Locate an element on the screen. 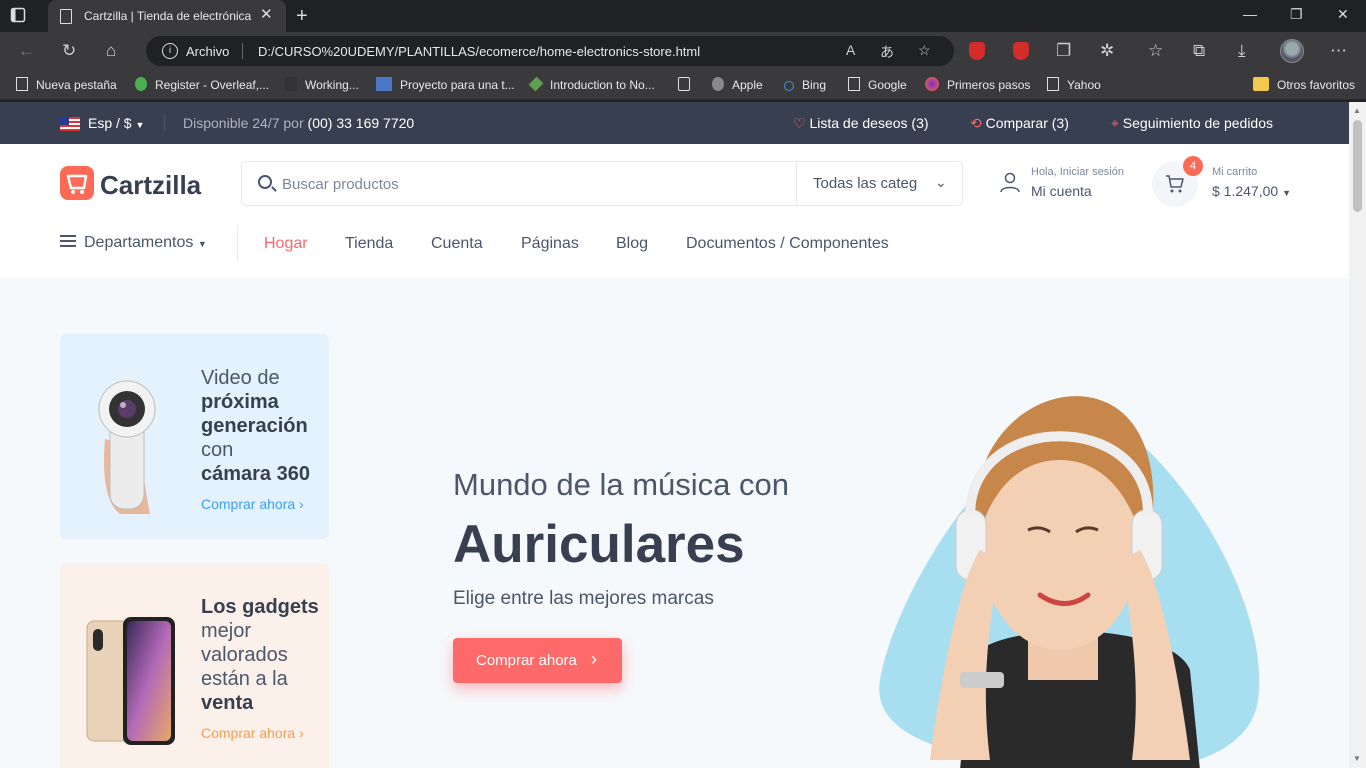  departments-menu: Departamentos ▼ is located at coordinates (133, 243).